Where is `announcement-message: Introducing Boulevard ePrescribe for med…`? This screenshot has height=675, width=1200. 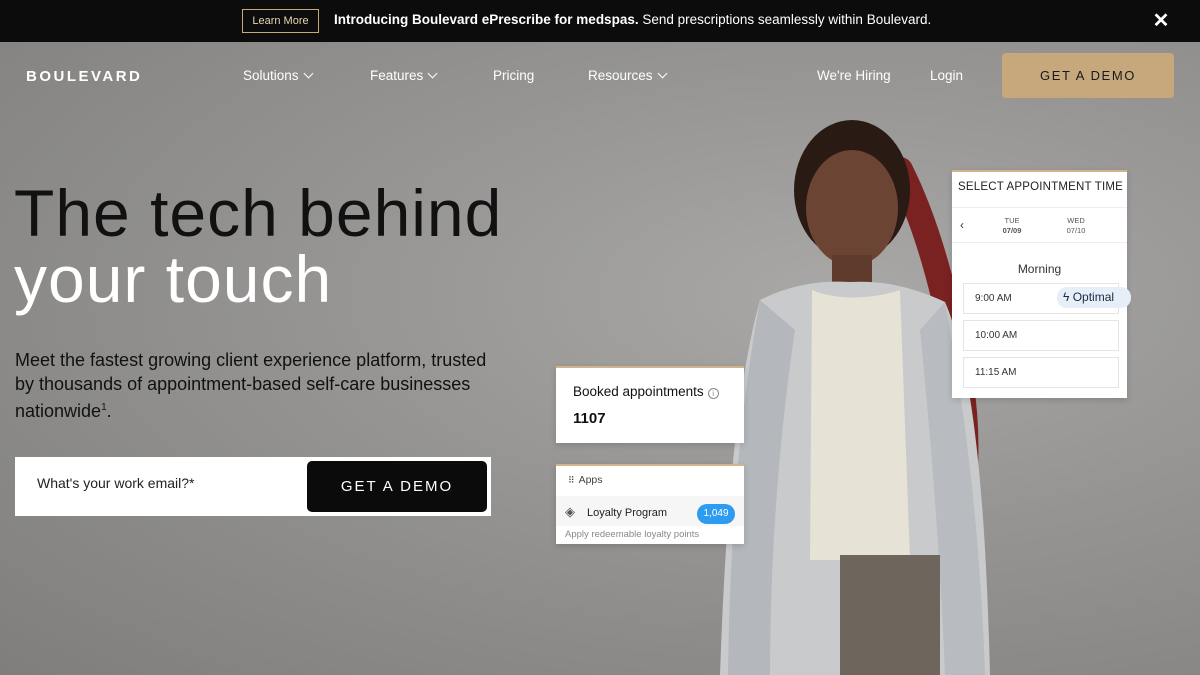
announcement-message: Introducing Boulevard ePrescribe for med… is located at coordinates (632, 19).